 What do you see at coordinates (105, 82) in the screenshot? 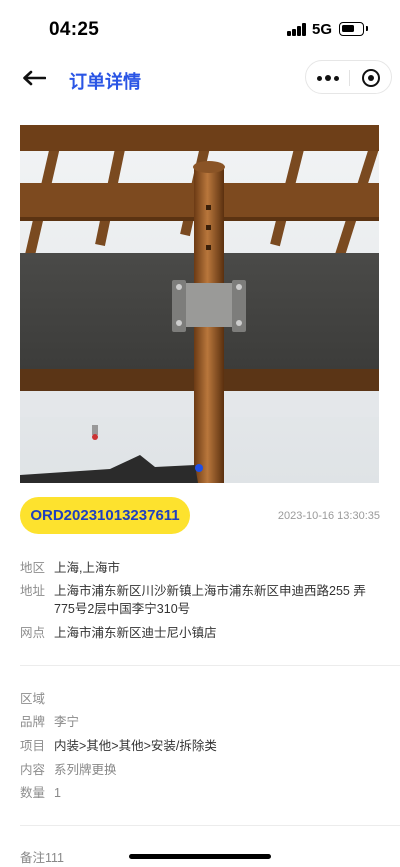
I see `page-title: 订单详情` at bounding box center [105, 82].